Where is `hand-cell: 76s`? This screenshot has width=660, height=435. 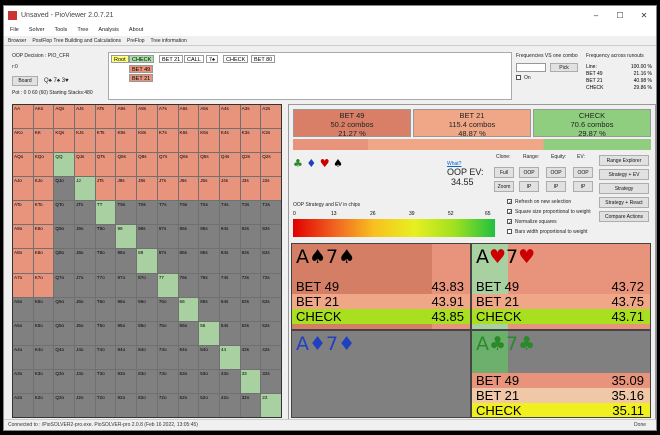 hand-cell: 76s is located at coordinates (188, 285).